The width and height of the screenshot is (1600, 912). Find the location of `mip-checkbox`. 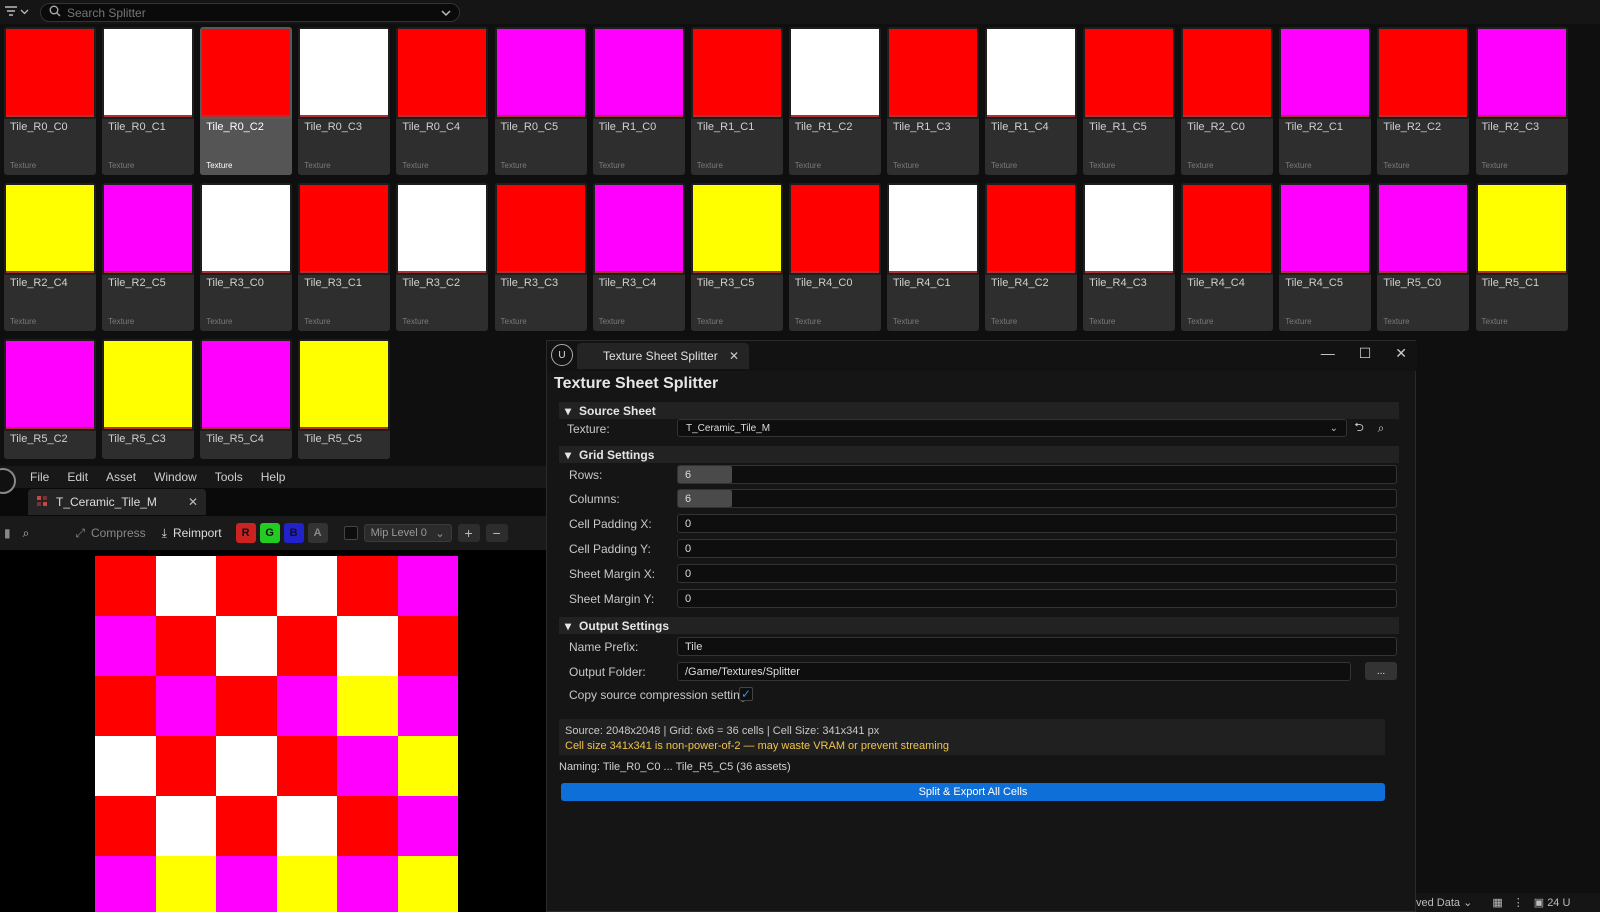

mip-checkbox is located at coordinates (350, 533).